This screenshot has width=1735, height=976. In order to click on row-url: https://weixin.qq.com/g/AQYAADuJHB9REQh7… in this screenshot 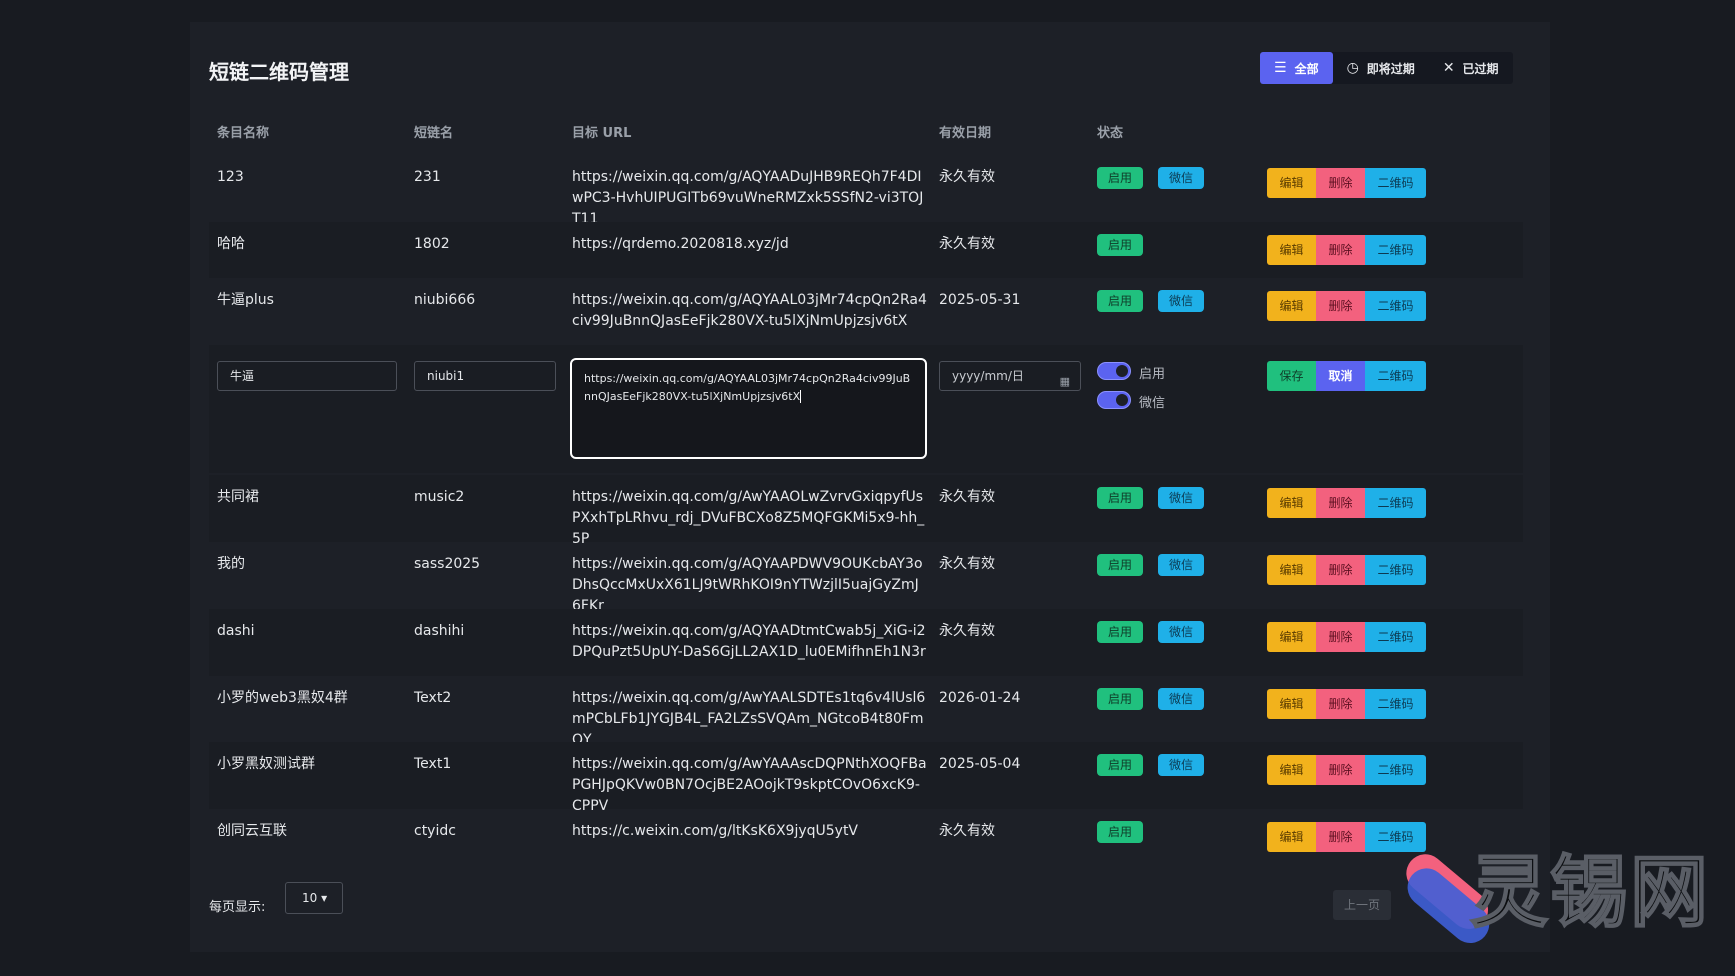, I will do `click(748, 198)`.